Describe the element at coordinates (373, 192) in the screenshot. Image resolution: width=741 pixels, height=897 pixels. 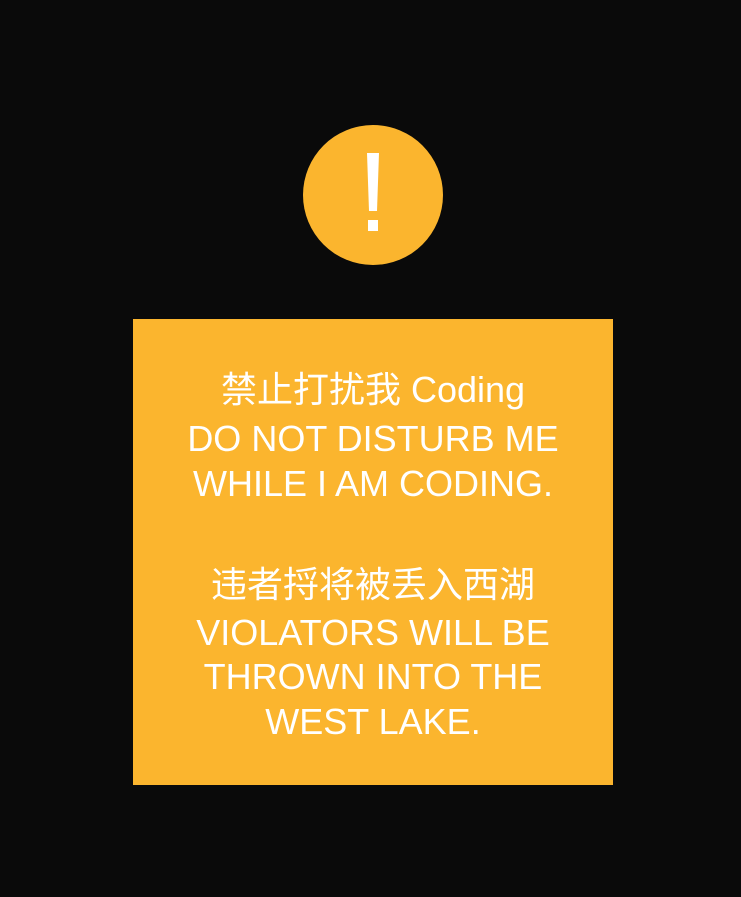
I see `exclamation-icon` at that location.